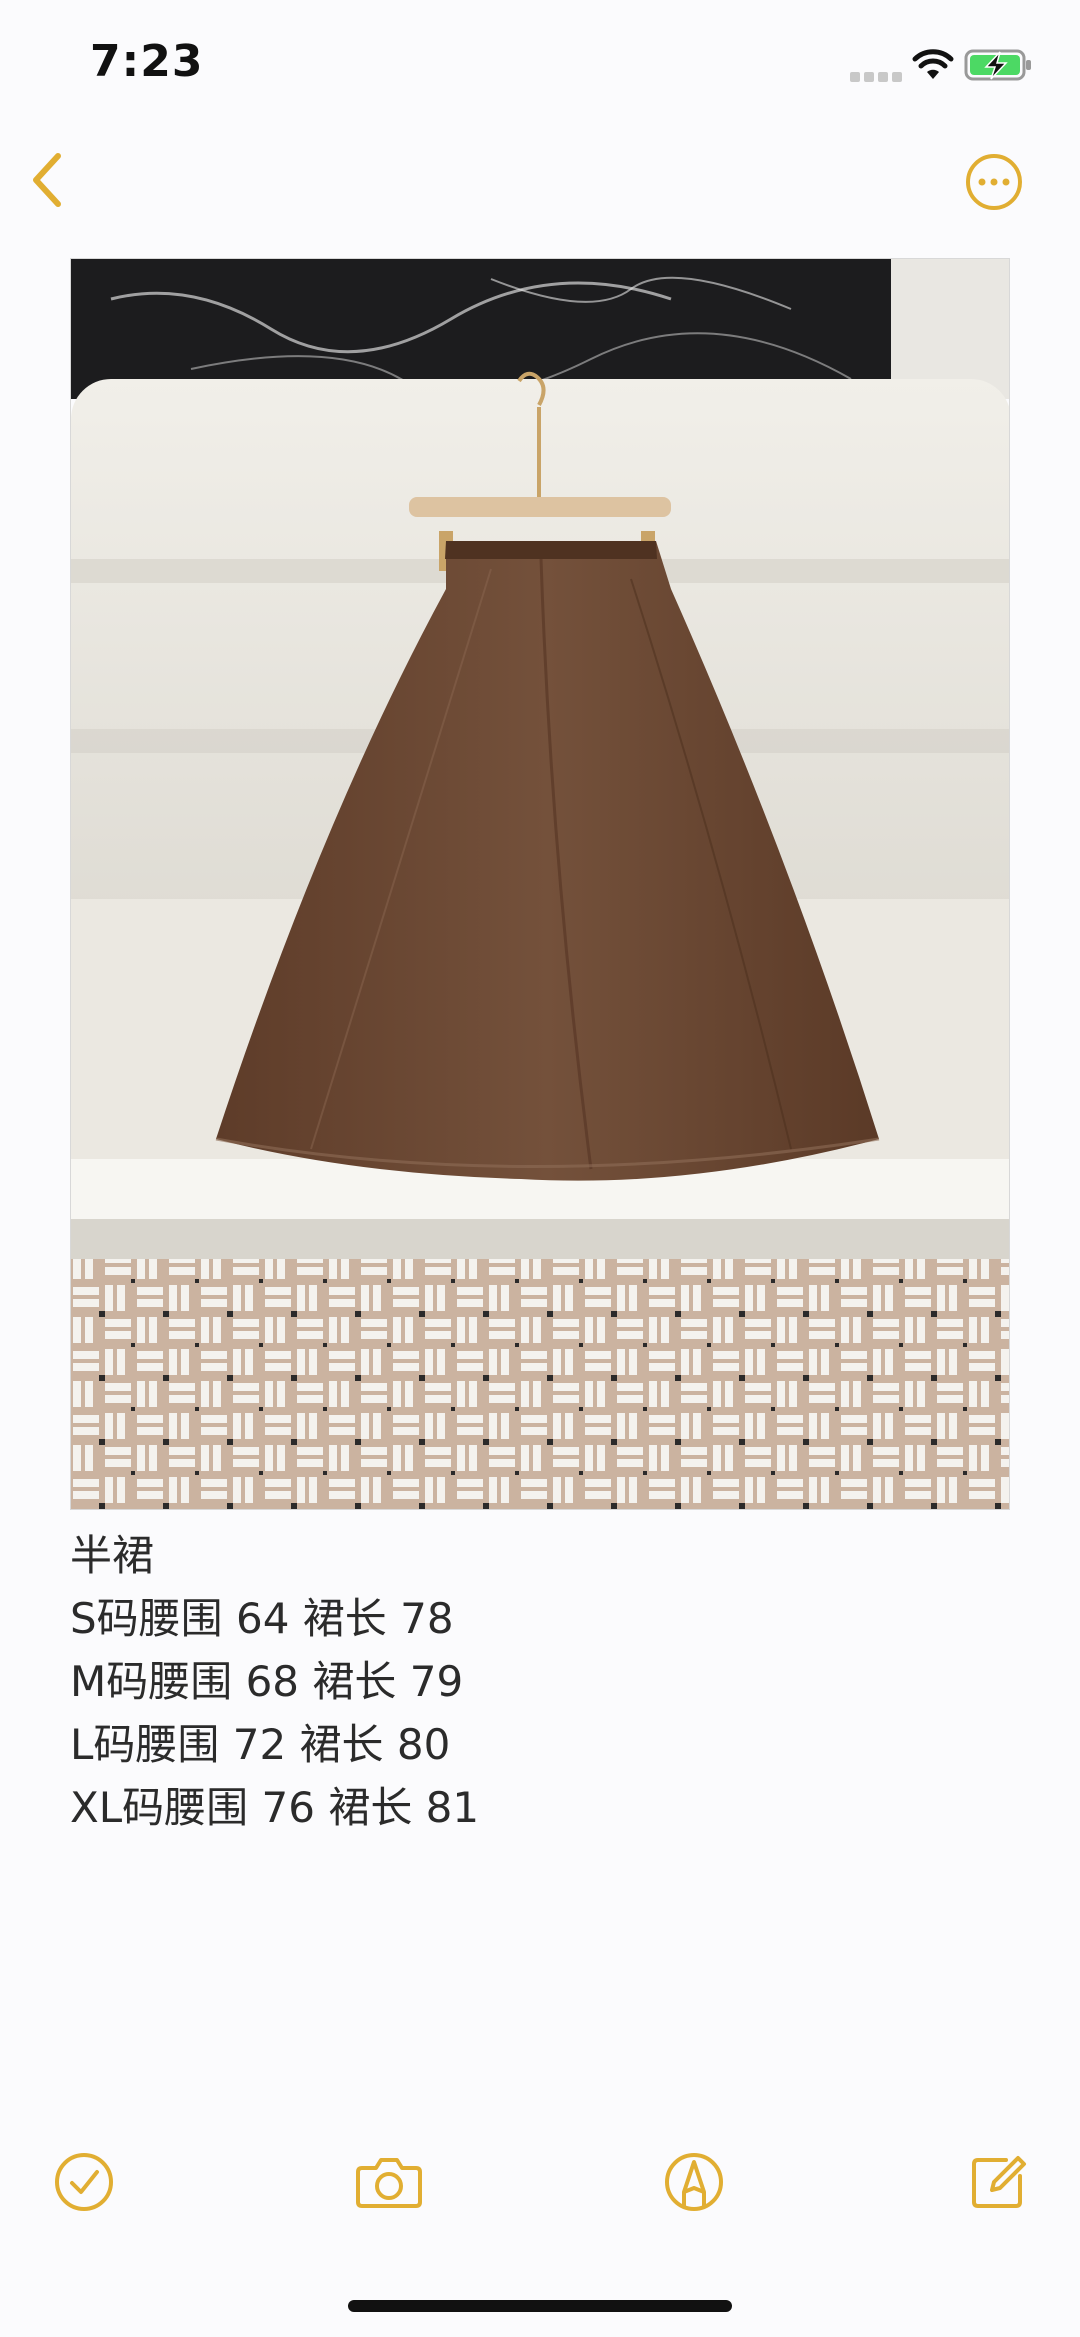 This screenshot has height=2337, width=1080. Describe the element at coordinates (933, 64) in the screenshot. I see `wifi-icon` at that location.